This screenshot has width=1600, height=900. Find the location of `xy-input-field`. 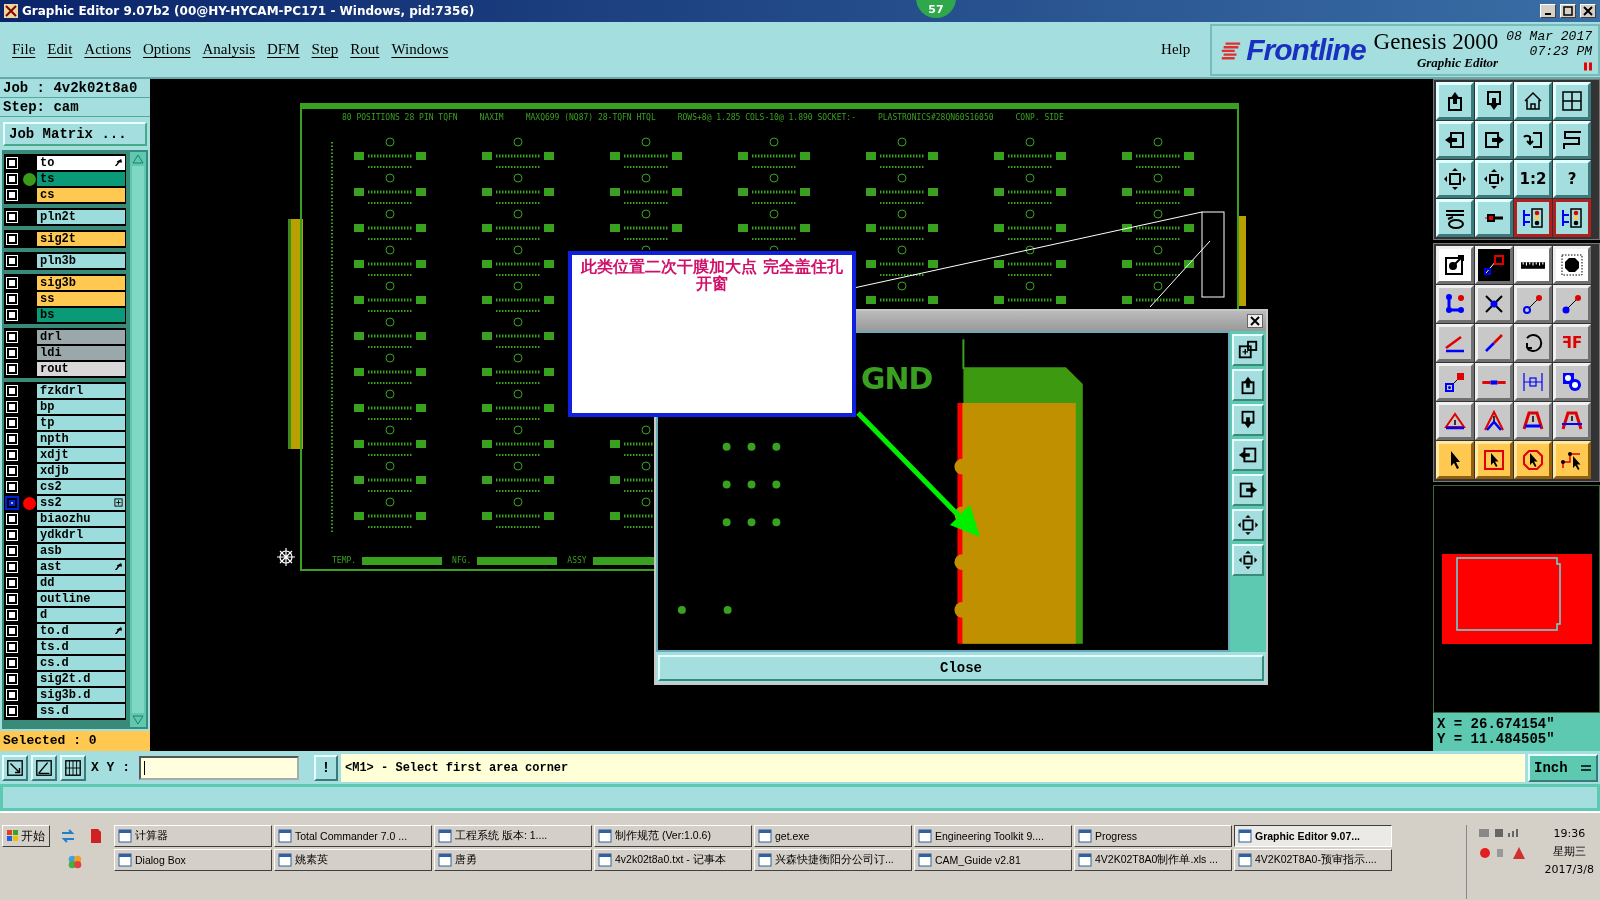

xy-input-field is located at coordinates (219, 767).